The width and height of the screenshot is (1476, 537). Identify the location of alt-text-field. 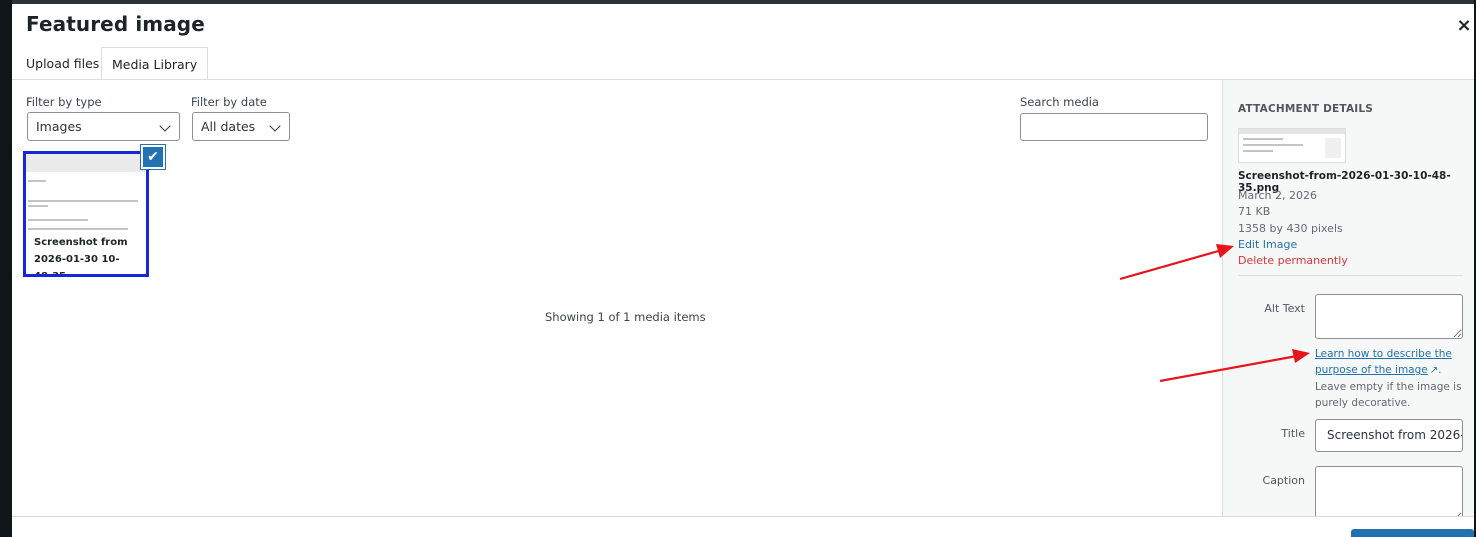
(1389, 316).